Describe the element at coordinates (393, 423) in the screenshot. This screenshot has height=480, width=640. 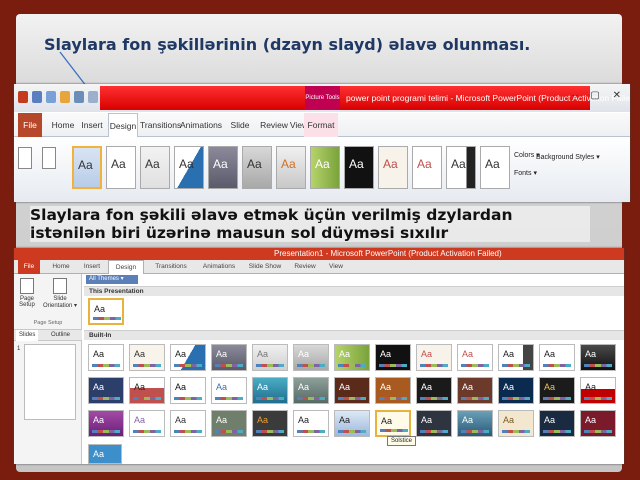
I see `theme-solstice: Aa` at that location.